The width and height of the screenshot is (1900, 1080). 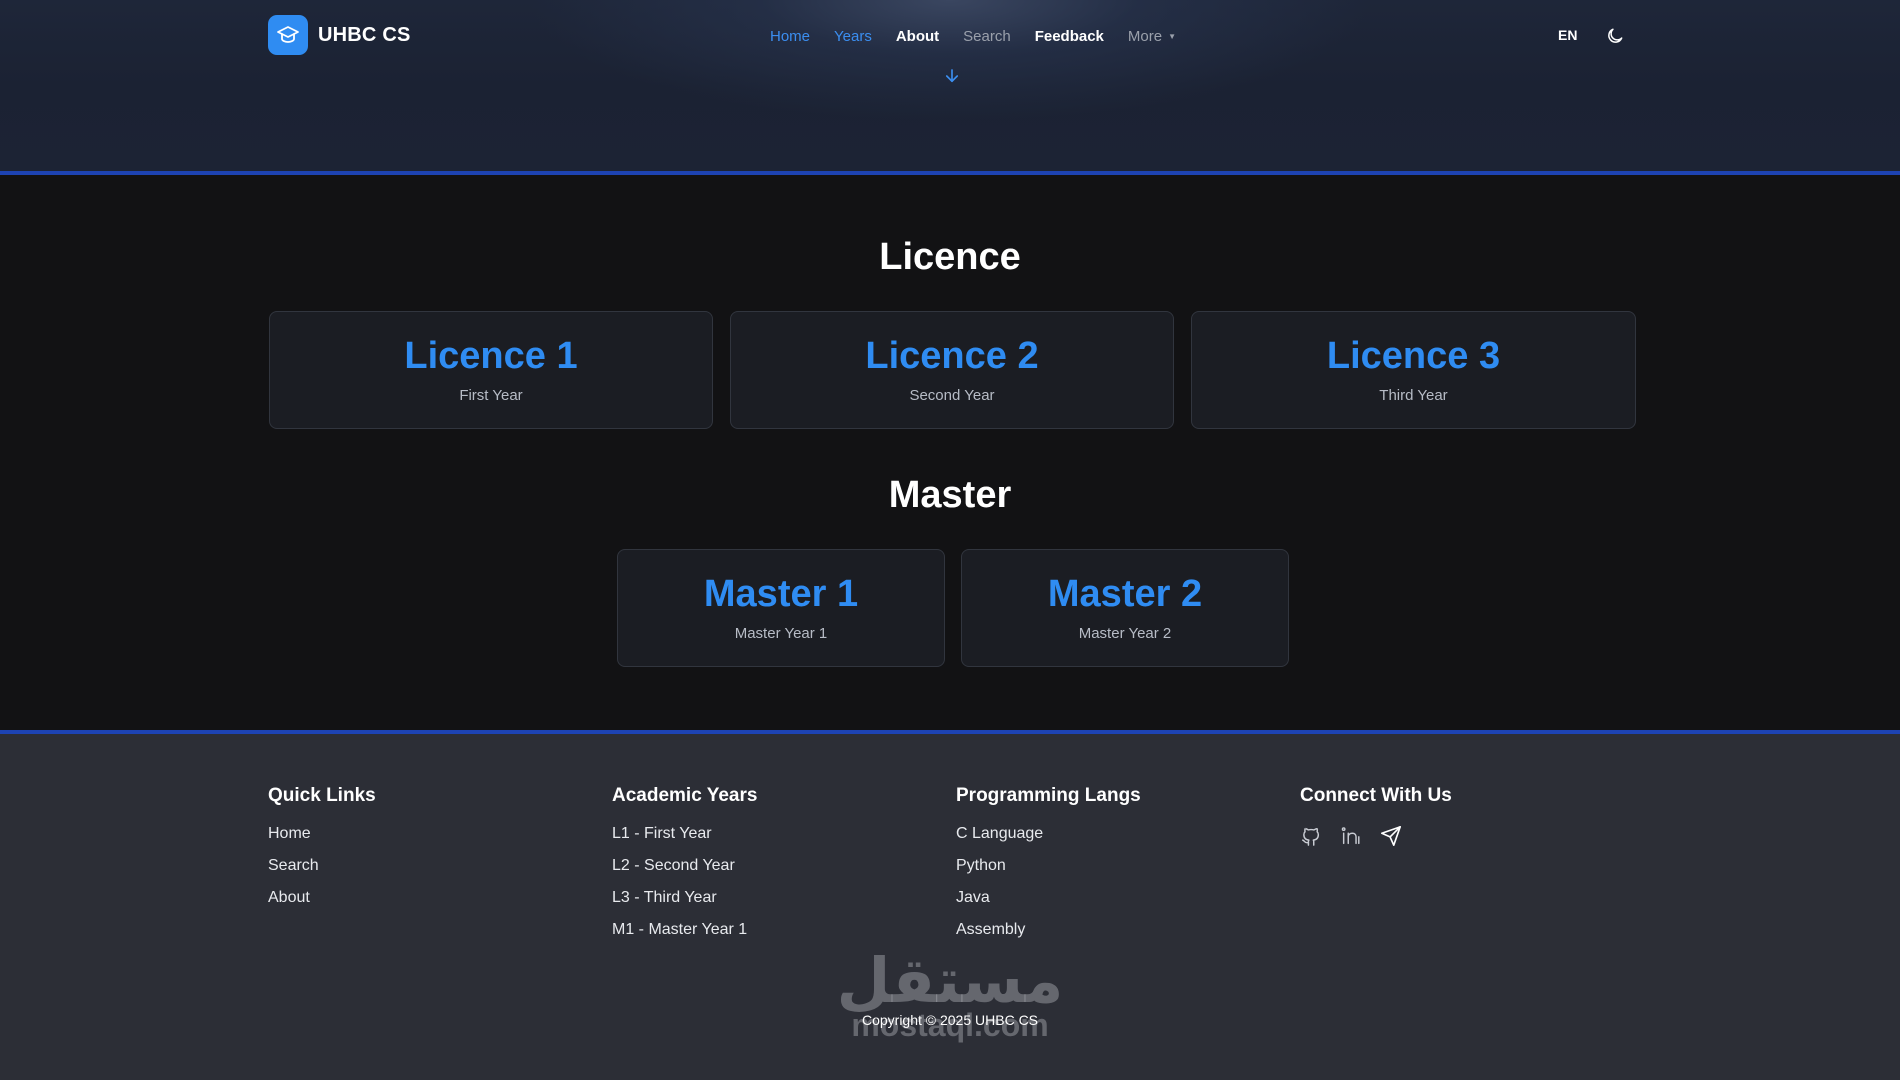 What do you see at coordinates (364, 34) in the screenshot?
I see `brand-name: UHBC CS` at bounding box center [364, 34].